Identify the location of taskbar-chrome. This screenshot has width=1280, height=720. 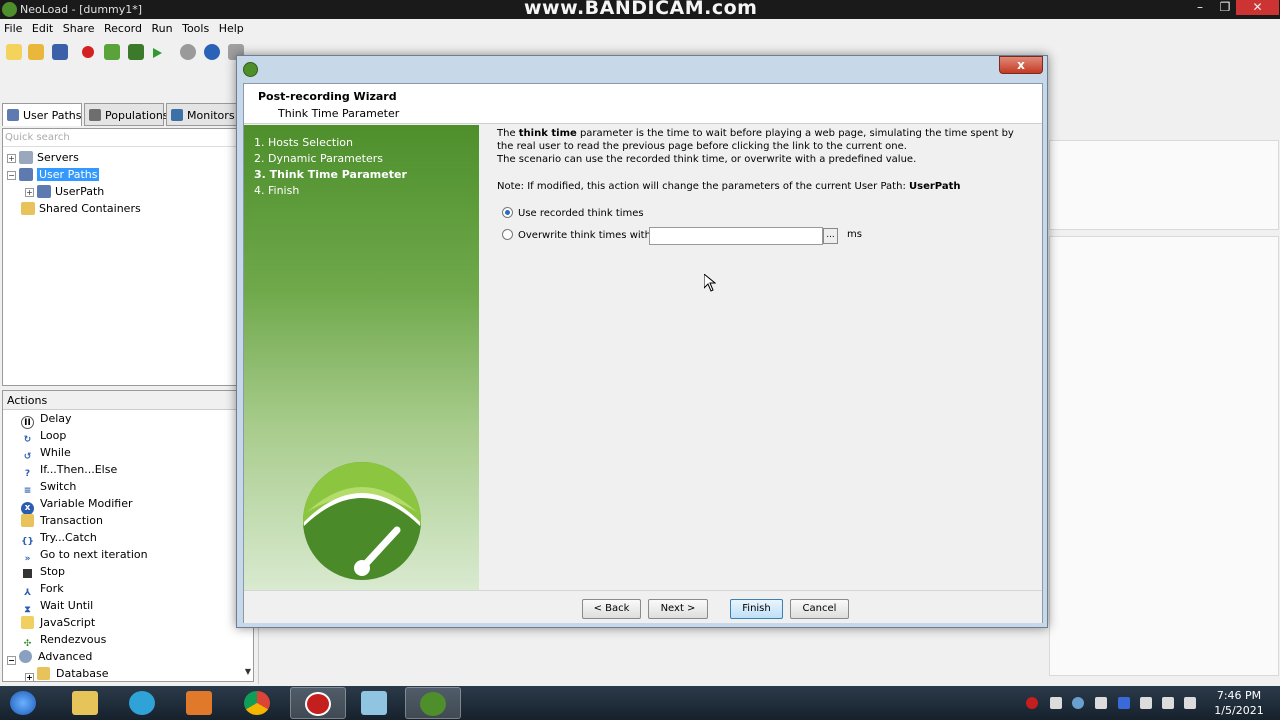
(258, 703).